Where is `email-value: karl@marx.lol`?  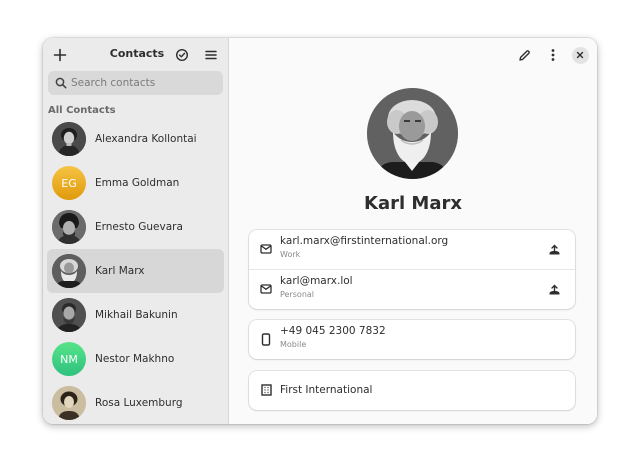
email-value: karl@marx.lol is located at coordinates (316, 281).